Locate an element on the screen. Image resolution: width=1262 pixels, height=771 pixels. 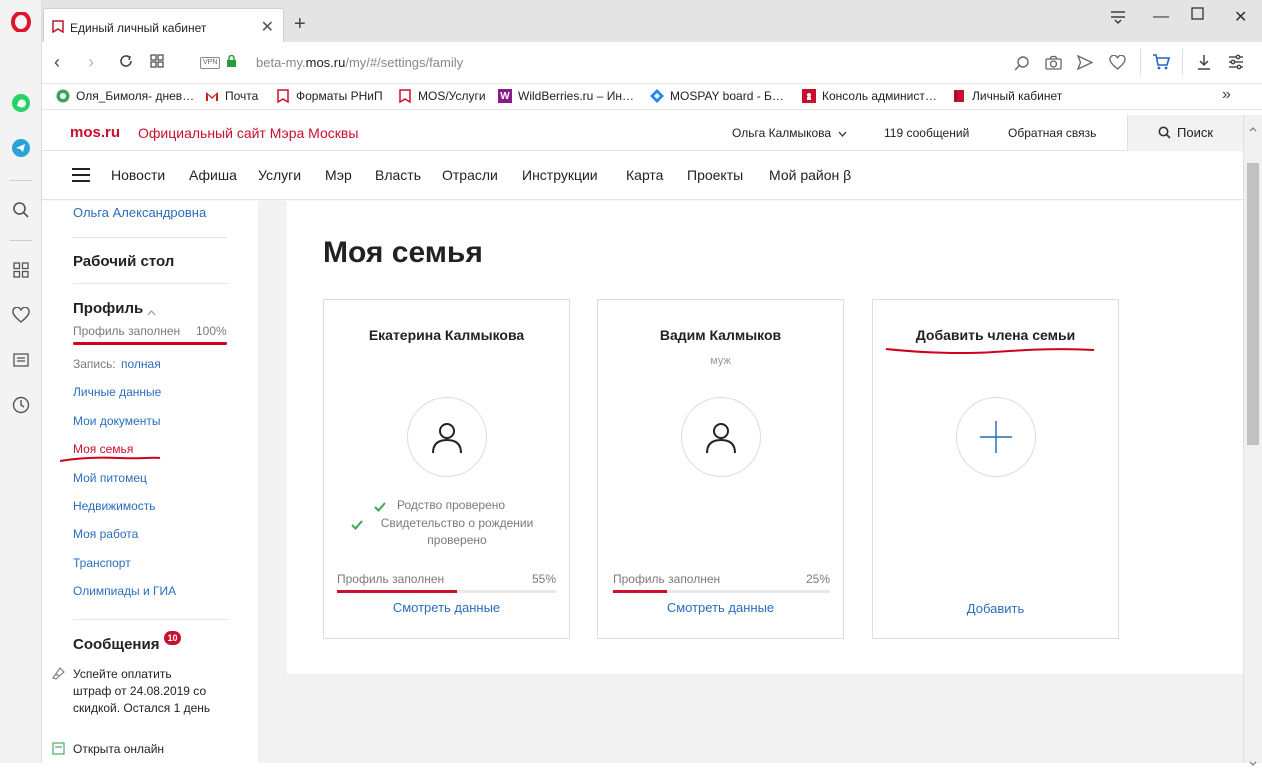
sidebar-link-documents: Мои документы is located at coordinates (116, 421).